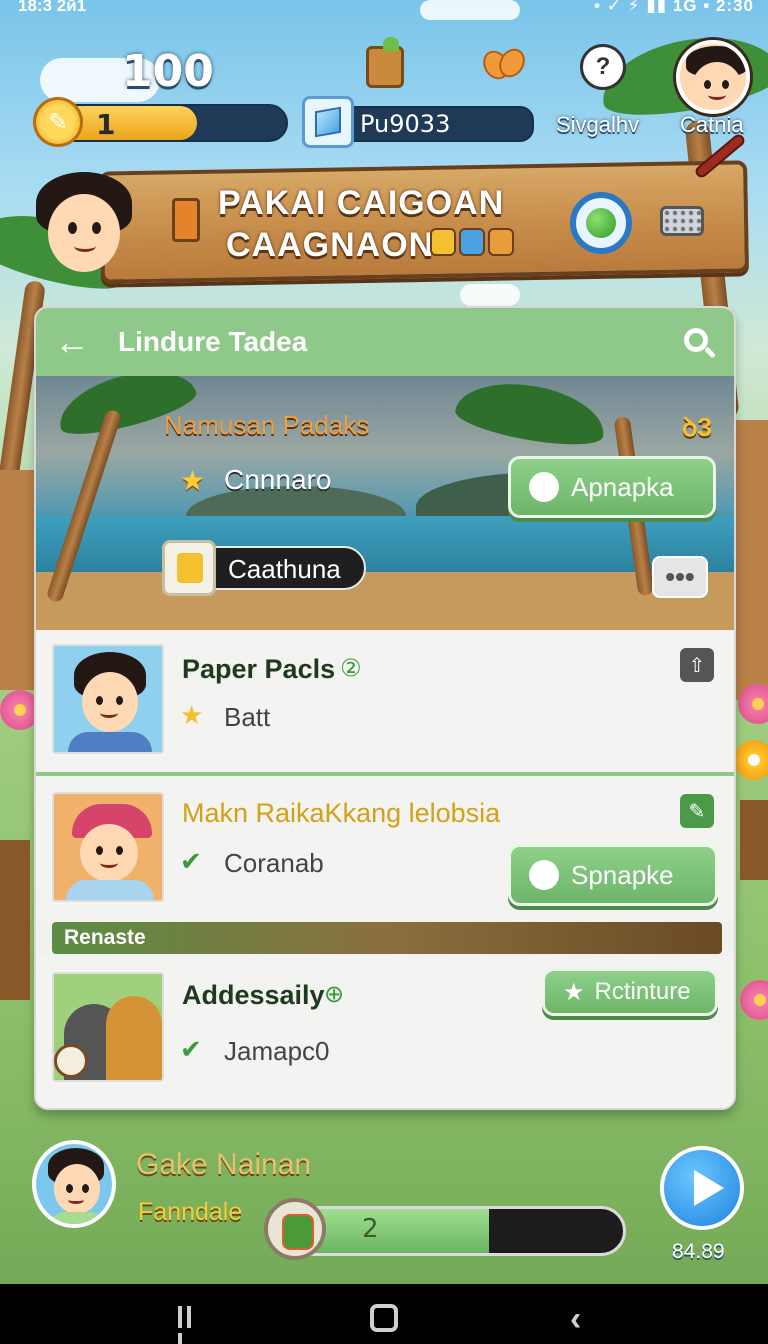  Describe the element at coordinates (370, 1229) in the screenshot. I see `progress-value: 2` at that location.